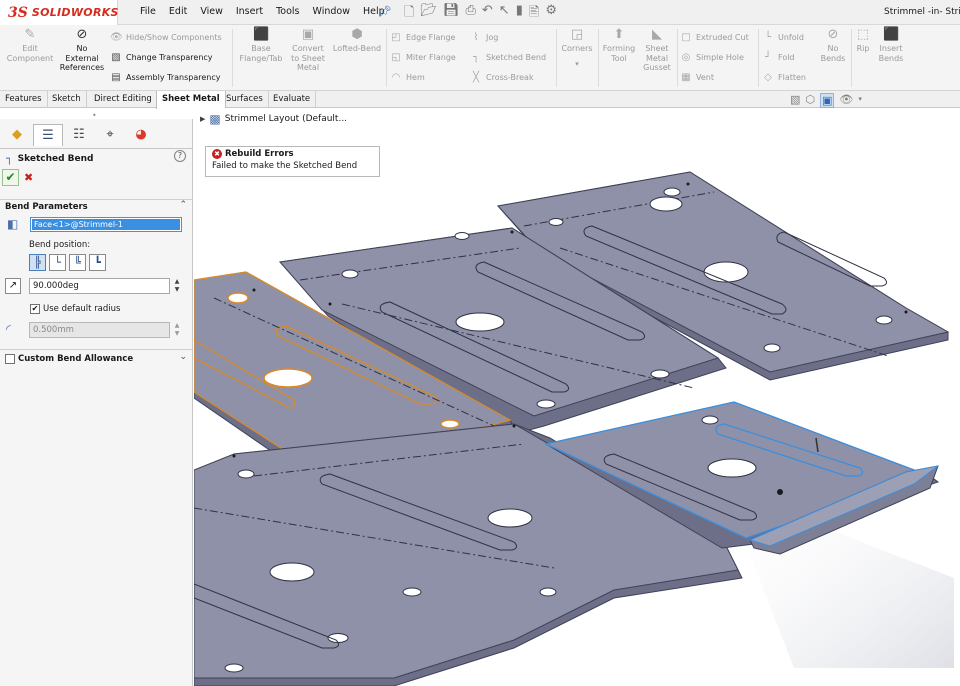  Describe the element at coordinates (712, 57) in the screenshot. I see `simple-hole-button: ◎ Simple Hole` at that location.